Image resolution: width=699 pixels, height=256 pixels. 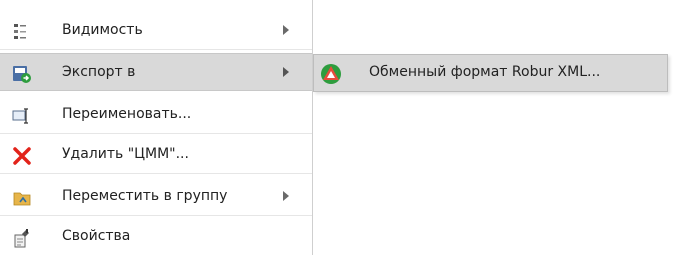 I want to click on menu-item-move-to-group: Переместить в группу, so click(x=156, y=197).